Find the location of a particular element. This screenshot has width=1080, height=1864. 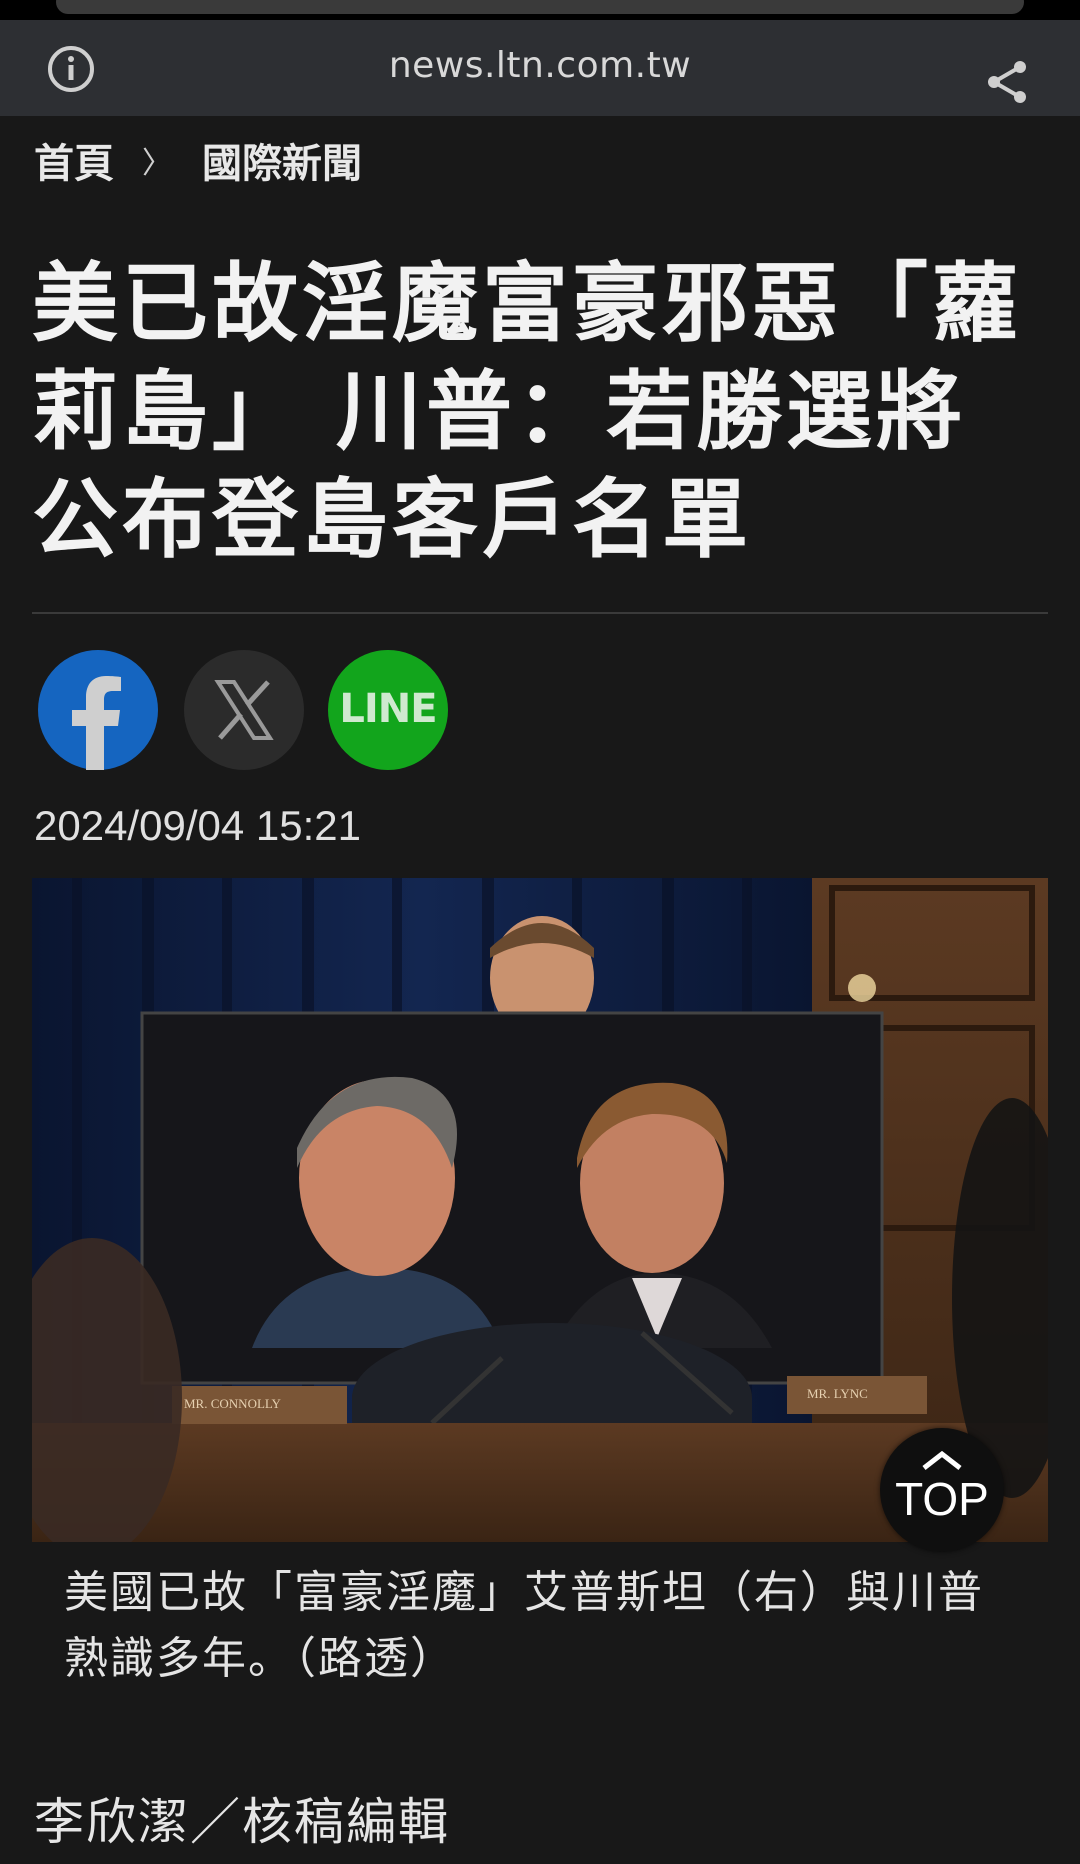

facebook-icon is located at coordinates (96, 723).